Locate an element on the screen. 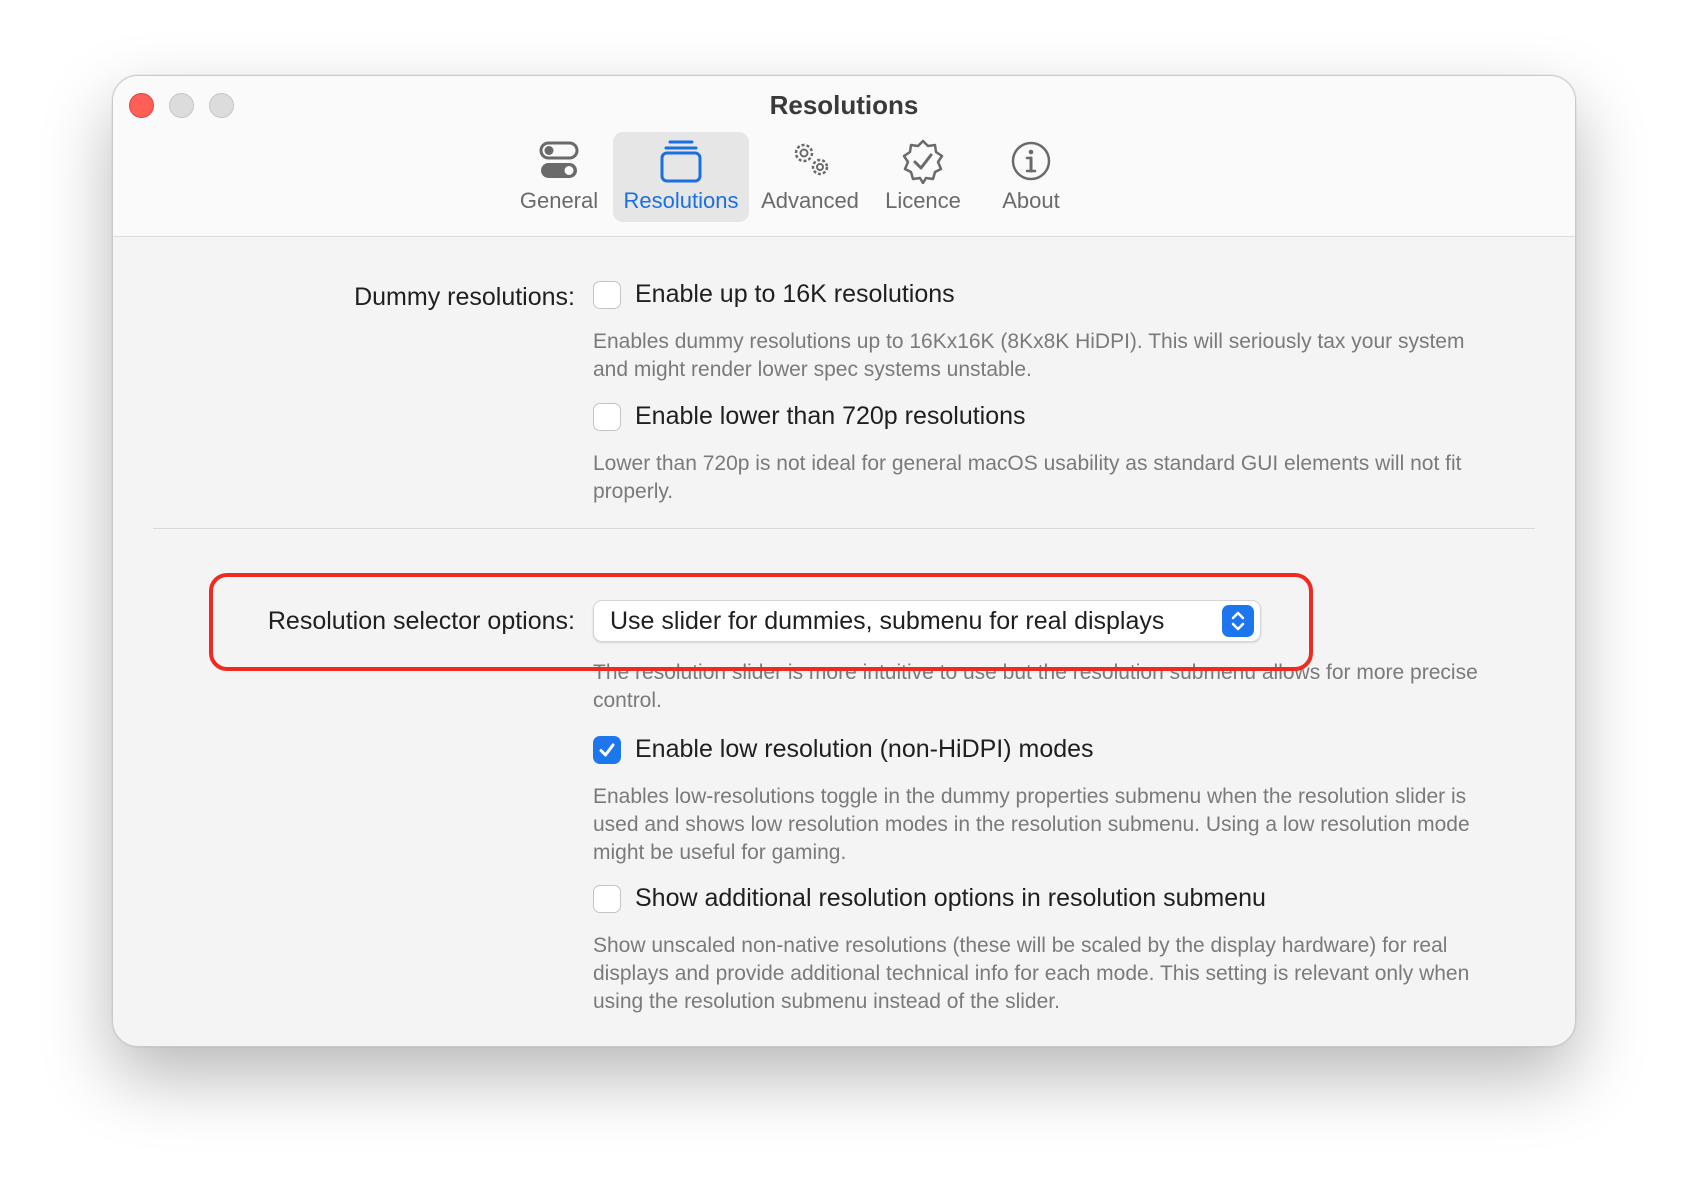 This screenshot has height=1194, width=1684. tab-advanced: Advanced is located at coordinates (810, 177).